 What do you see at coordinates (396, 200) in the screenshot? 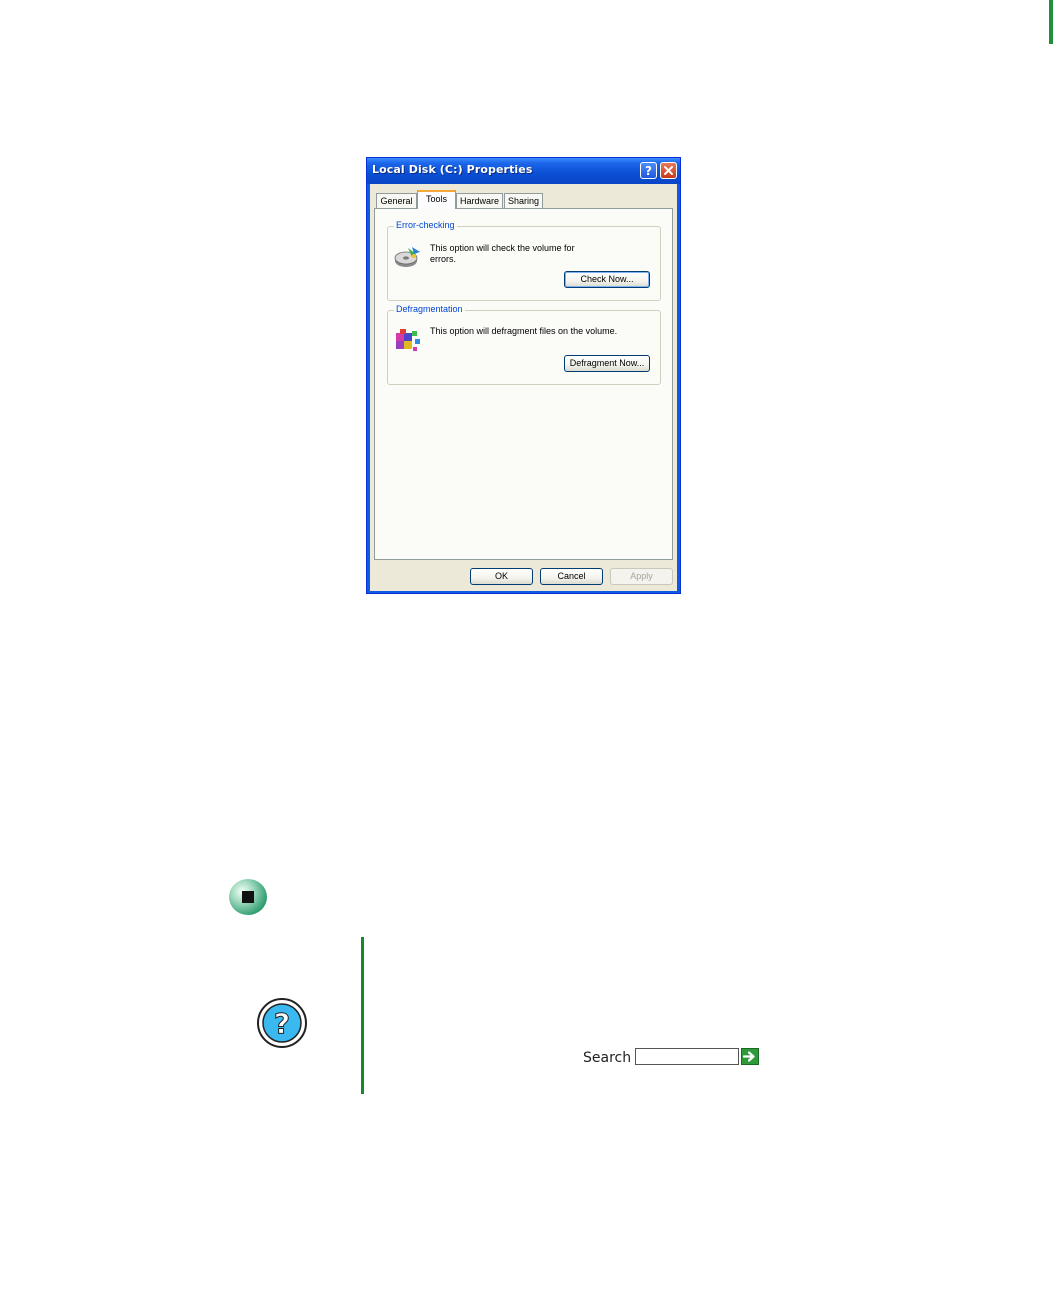
I see `tab-general: General` at bounding box center [396, 200].